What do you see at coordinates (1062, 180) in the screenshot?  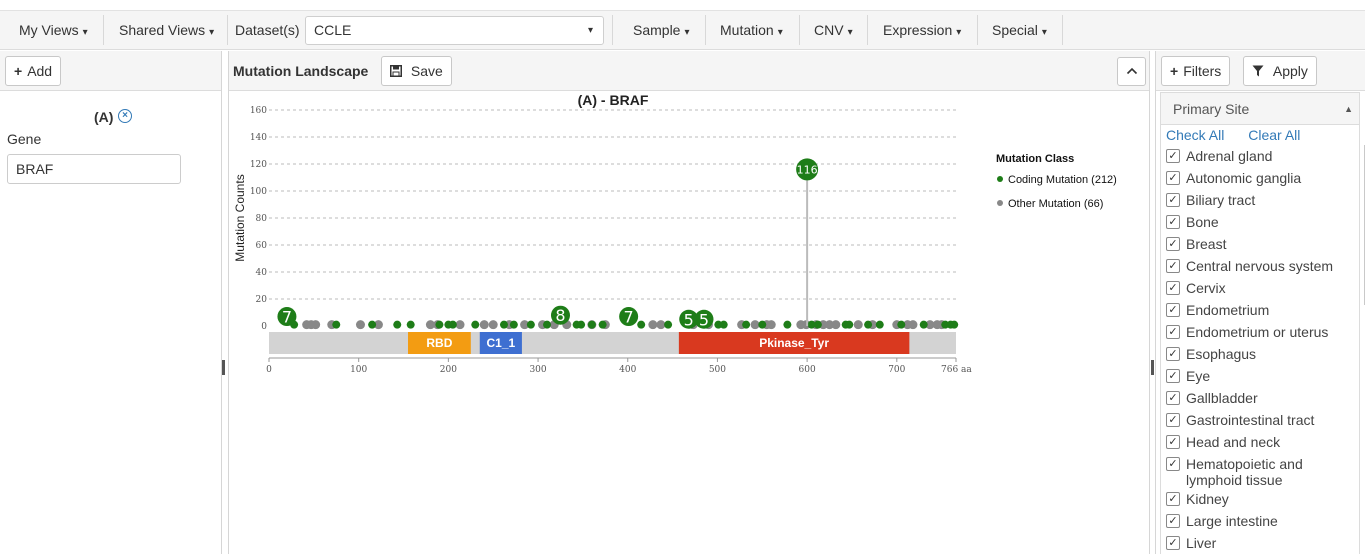 I see `legend-entry-label: Coding Mutation (212)` at bounding box center [1062, 180].